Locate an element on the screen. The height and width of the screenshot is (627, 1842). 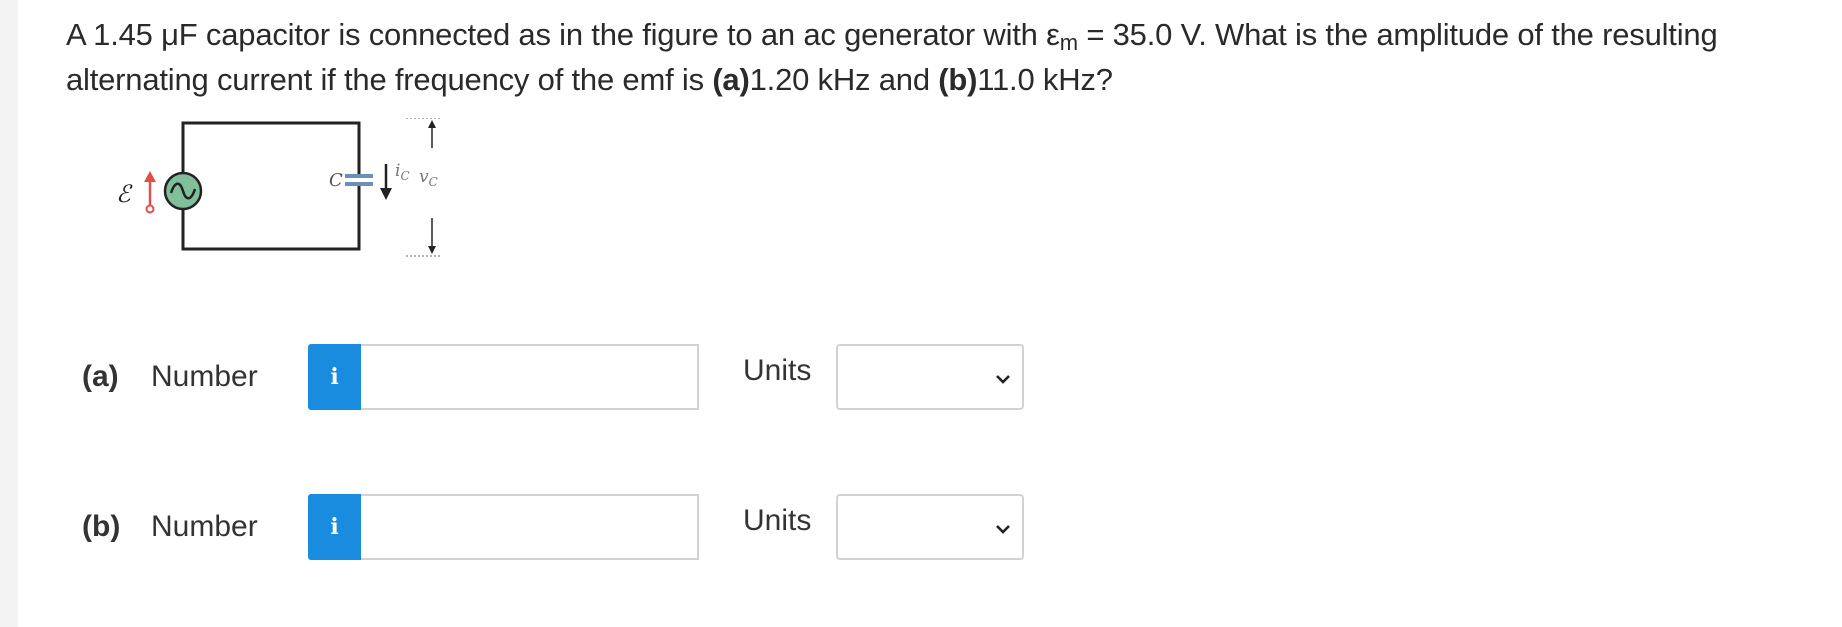
question-b-label: (b) is located at coordinates (958, 79).